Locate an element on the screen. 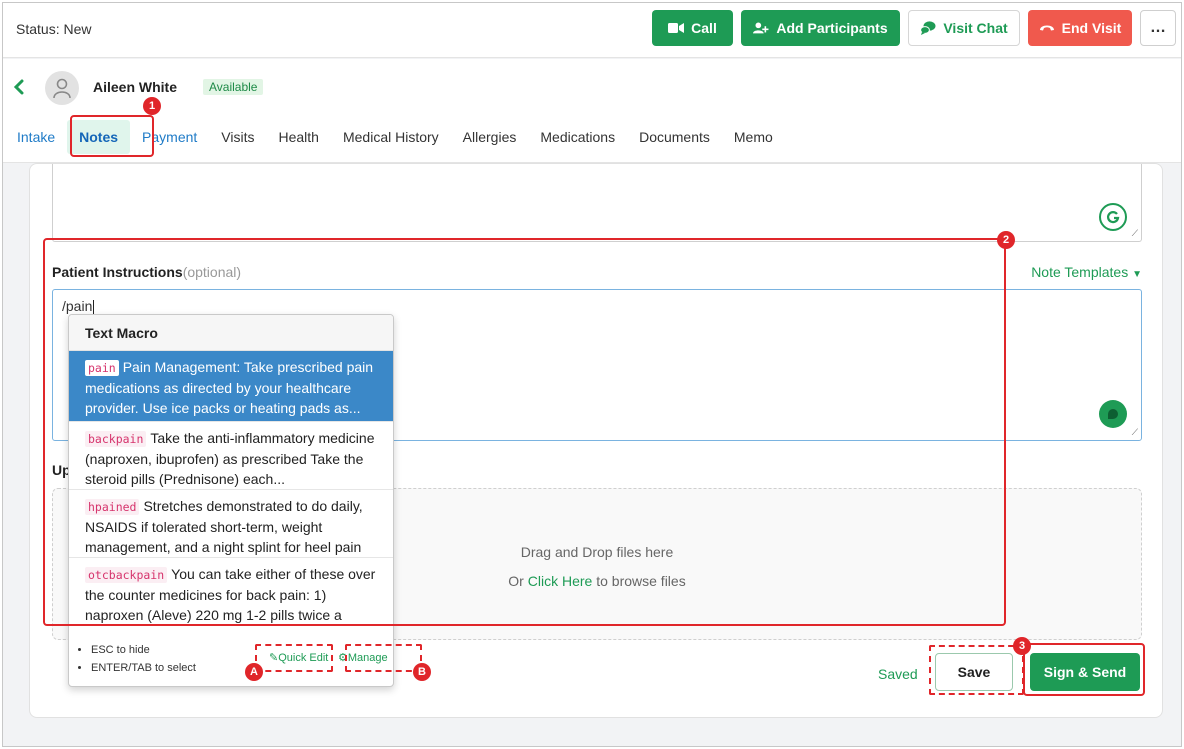 Image resolution: width=1184 pixels, height=749 pixels. call-button: Call is located at coordinates (692, 28).